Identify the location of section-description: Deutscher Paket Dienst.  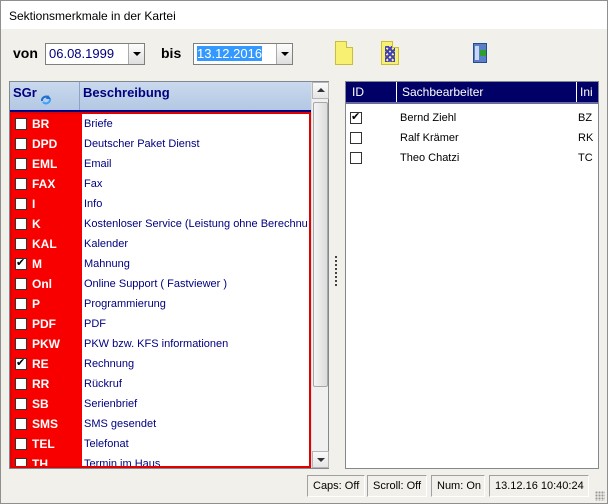
(142, 144).